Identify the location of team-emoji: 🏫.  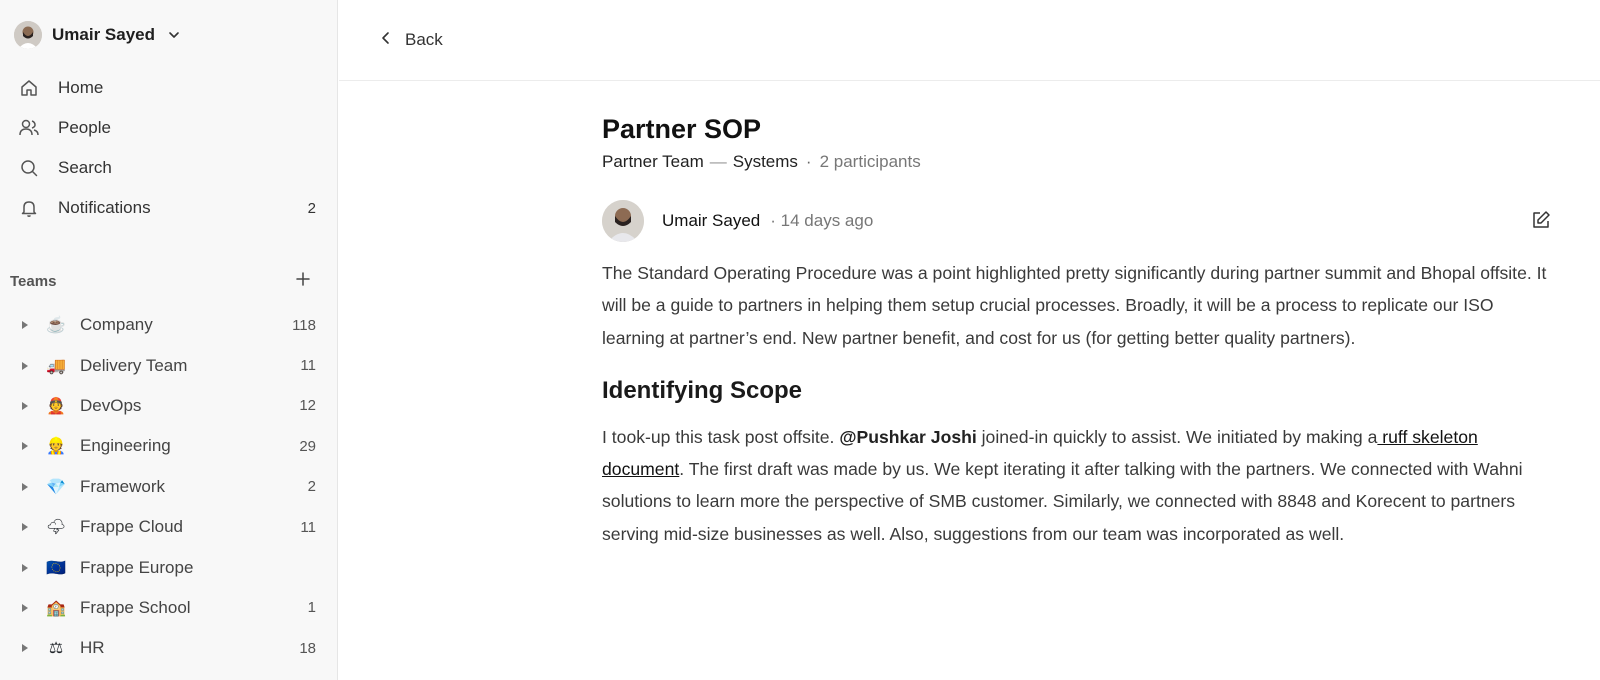
(56, 608).